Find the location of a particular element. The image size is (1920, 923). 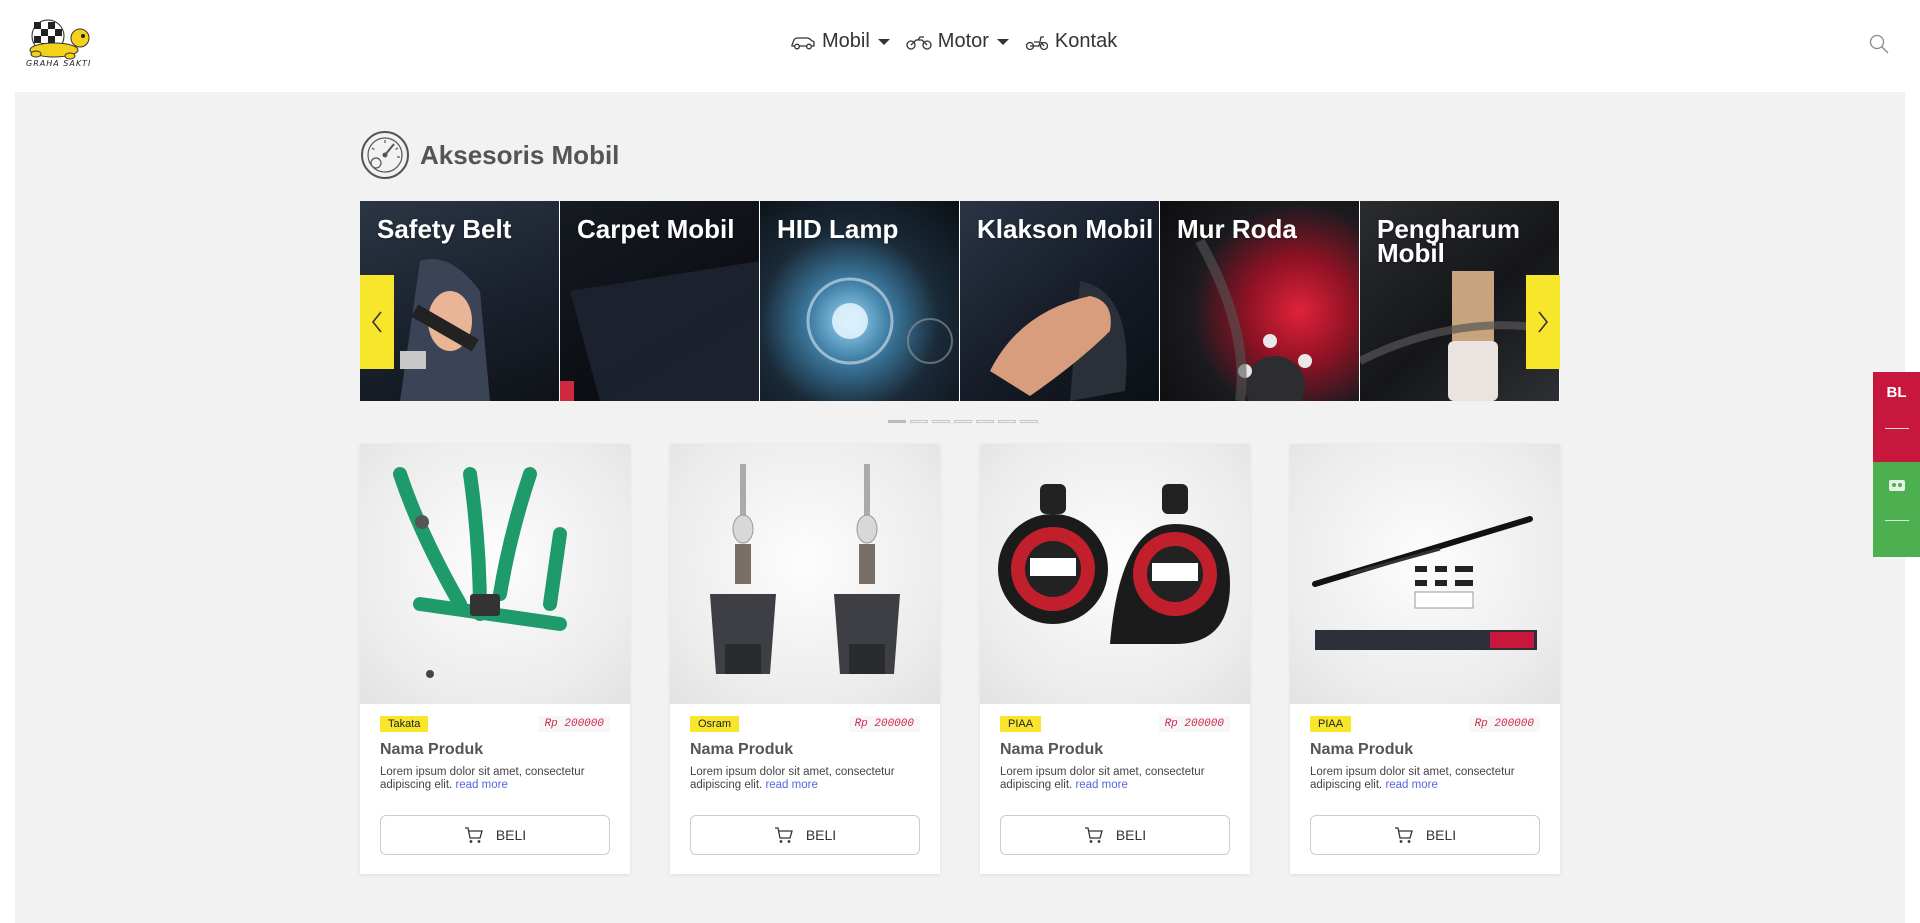

slide-label: Klakson Mobil is located at coordinates (1065, 229).